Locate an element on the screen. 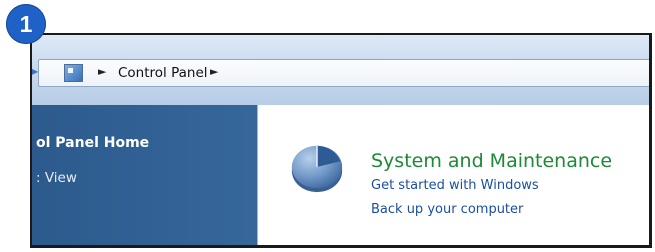  sidebar-control-panel-home: ol Panel Home is located at coordinates (92, 143).